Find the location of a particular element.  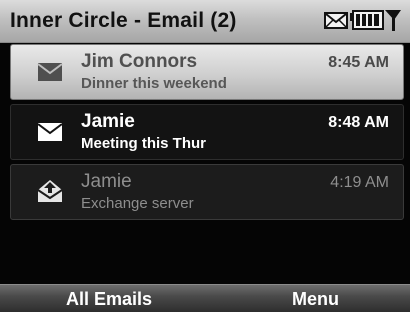

open-envelope-icon is located at coordinates (50, 191).